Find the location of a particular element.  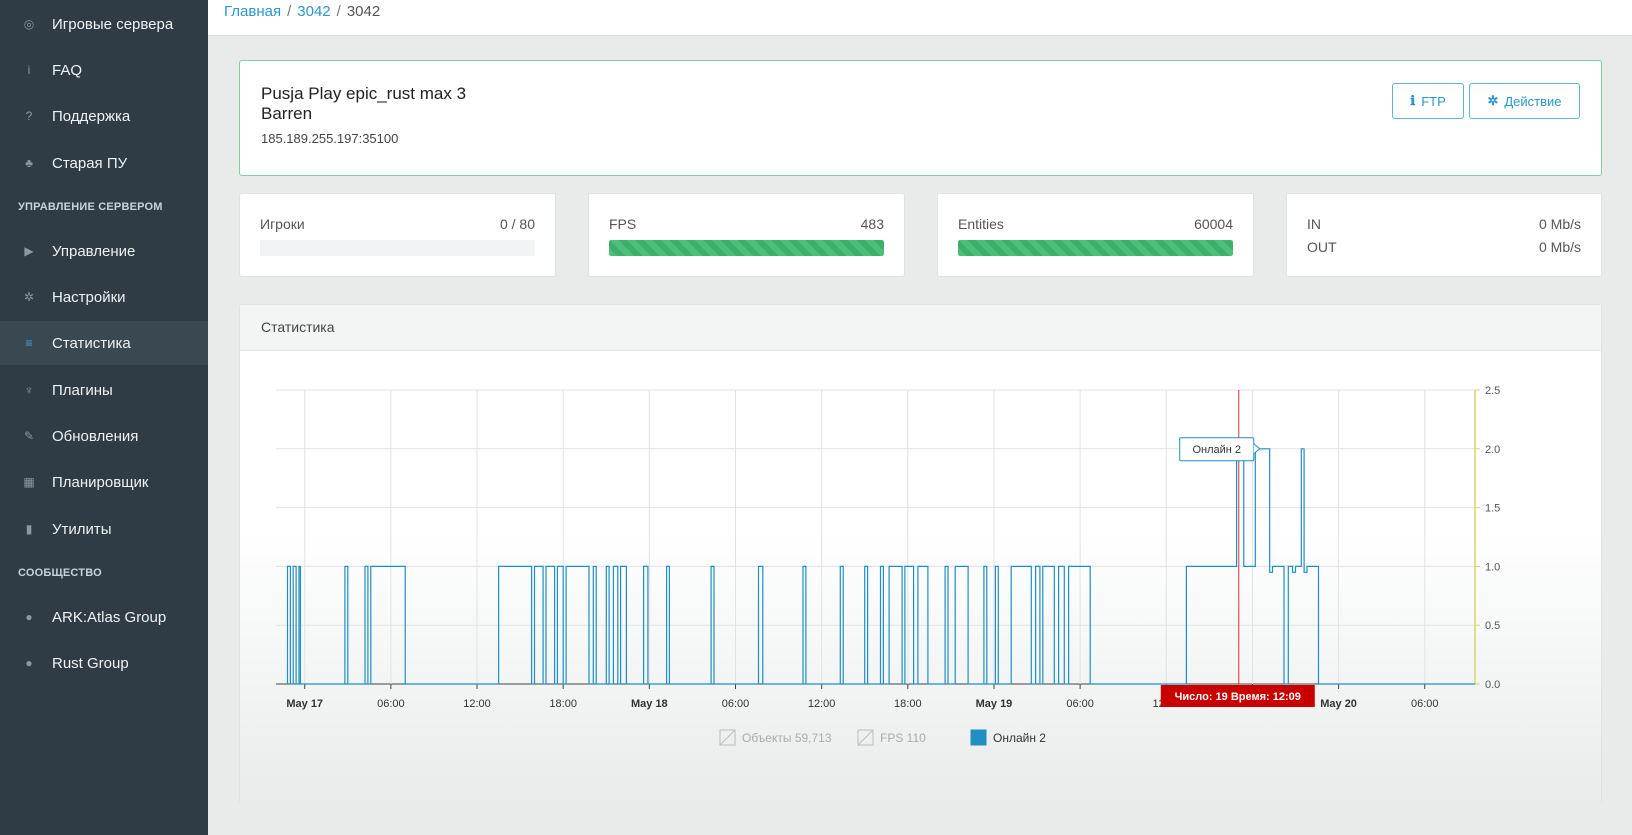

breadcrumb: Главная / 3042 / 3042 is located at coordinates (302, 11).